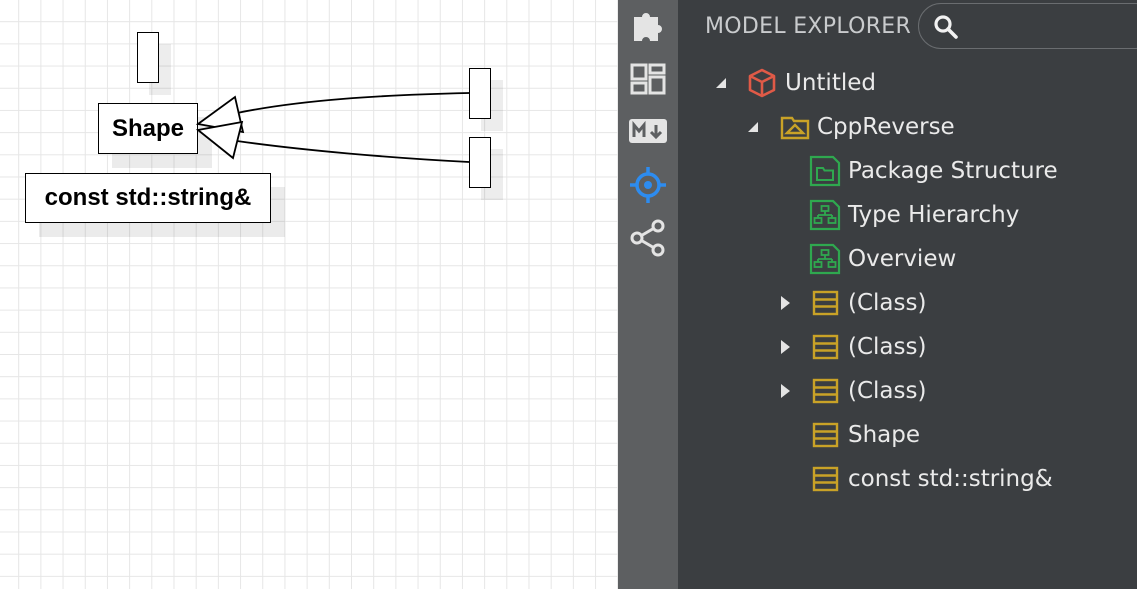 The width and height of the screenshot is (1137, 589). What do you see at coordinates (1050, 26) in the screenshot?
I see `search-input` at bounding box center [1050, 26].